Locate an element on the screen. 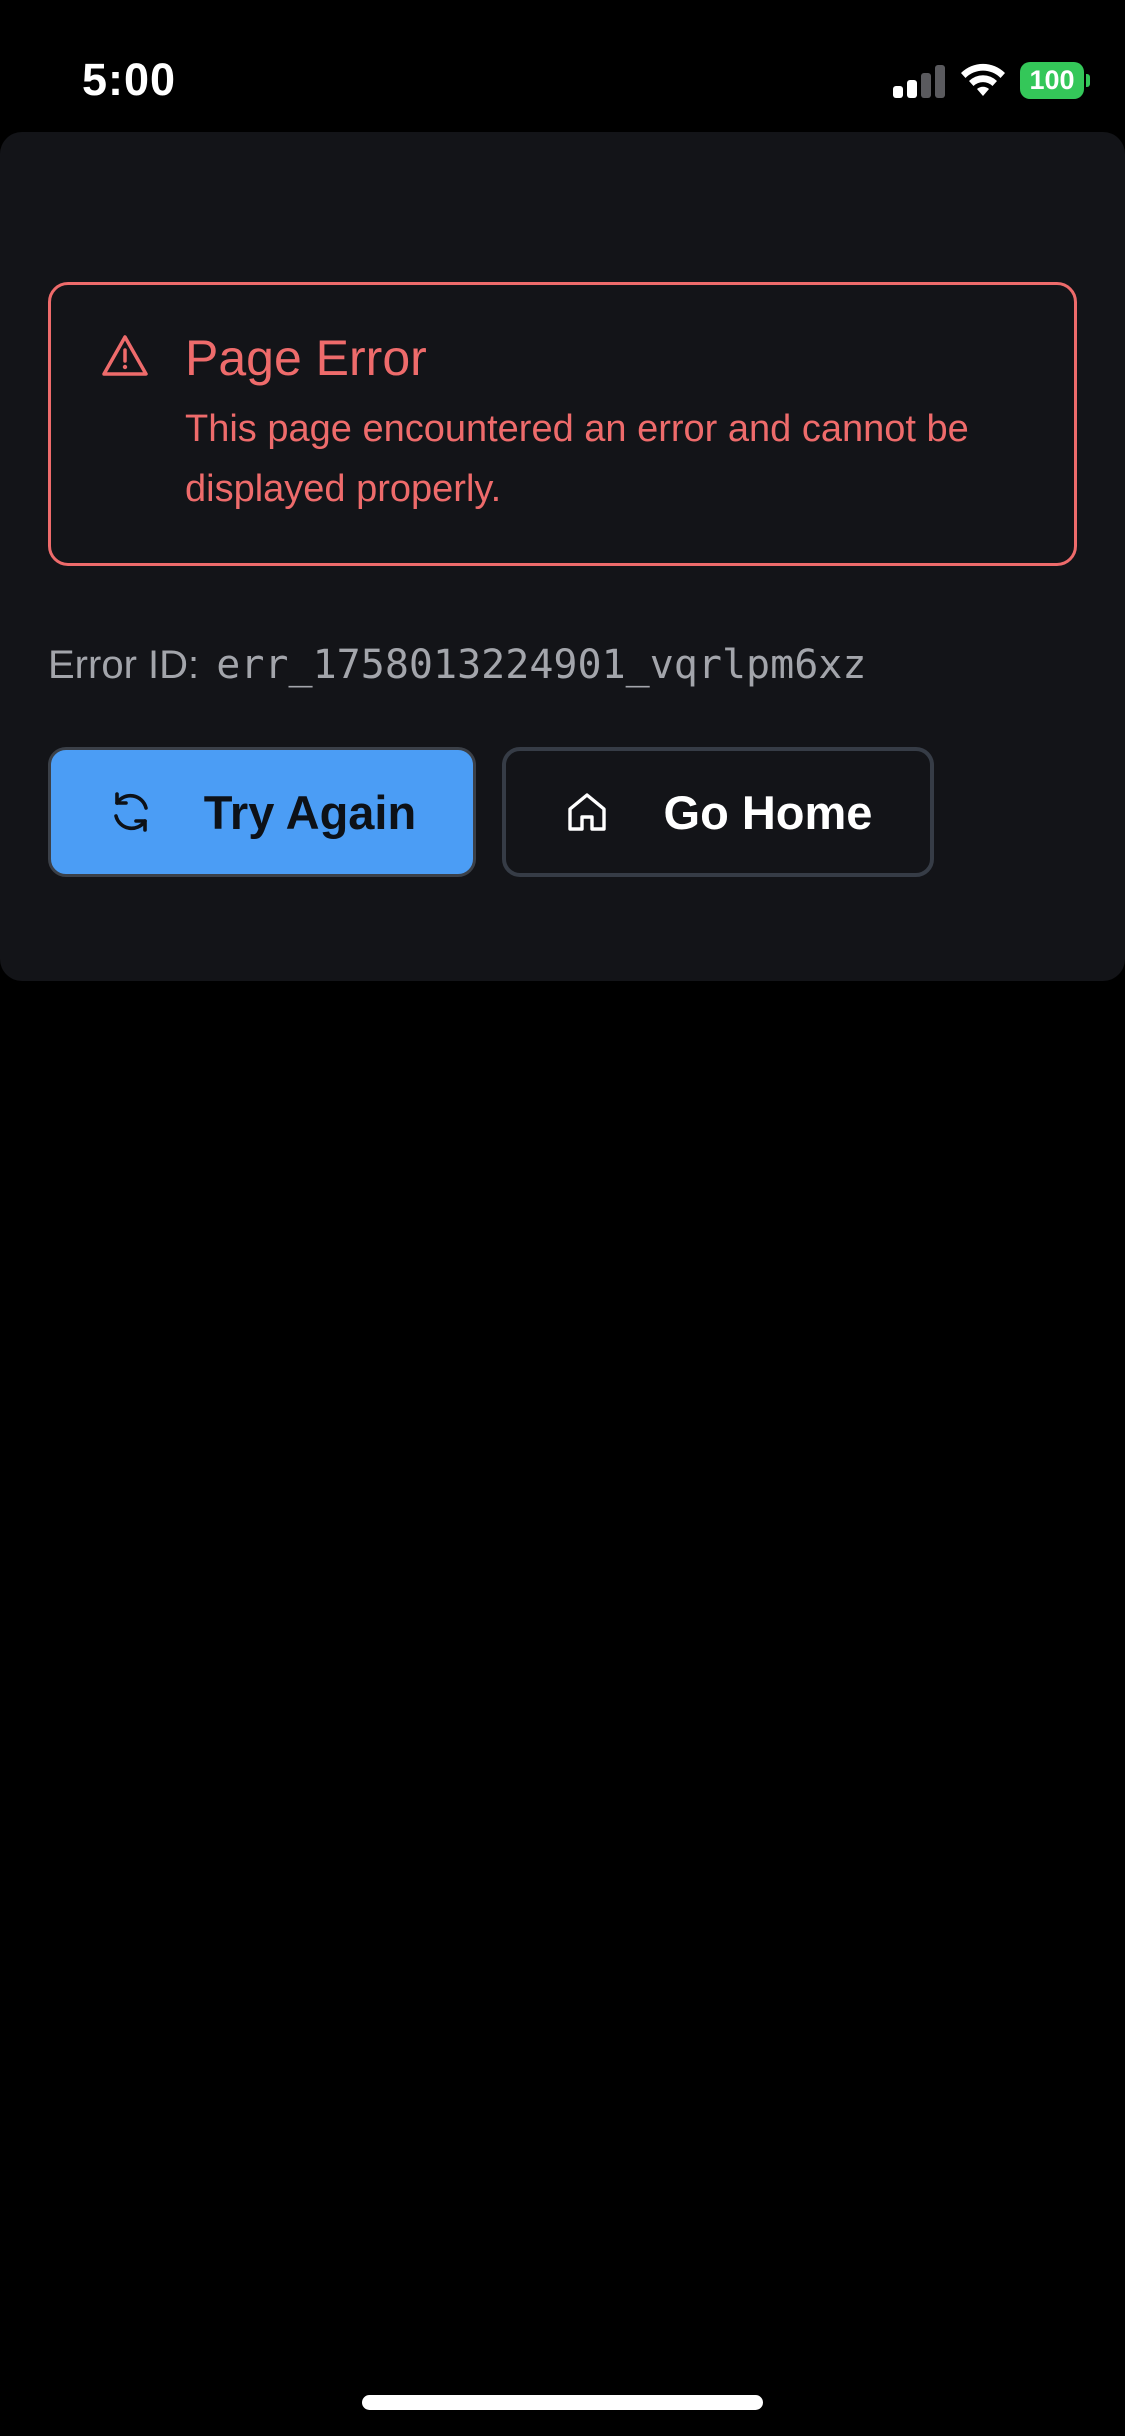 The height and width of the screenshot is (2436, 1125). try-again-button: Try Again is located at coordinates (262, 812).